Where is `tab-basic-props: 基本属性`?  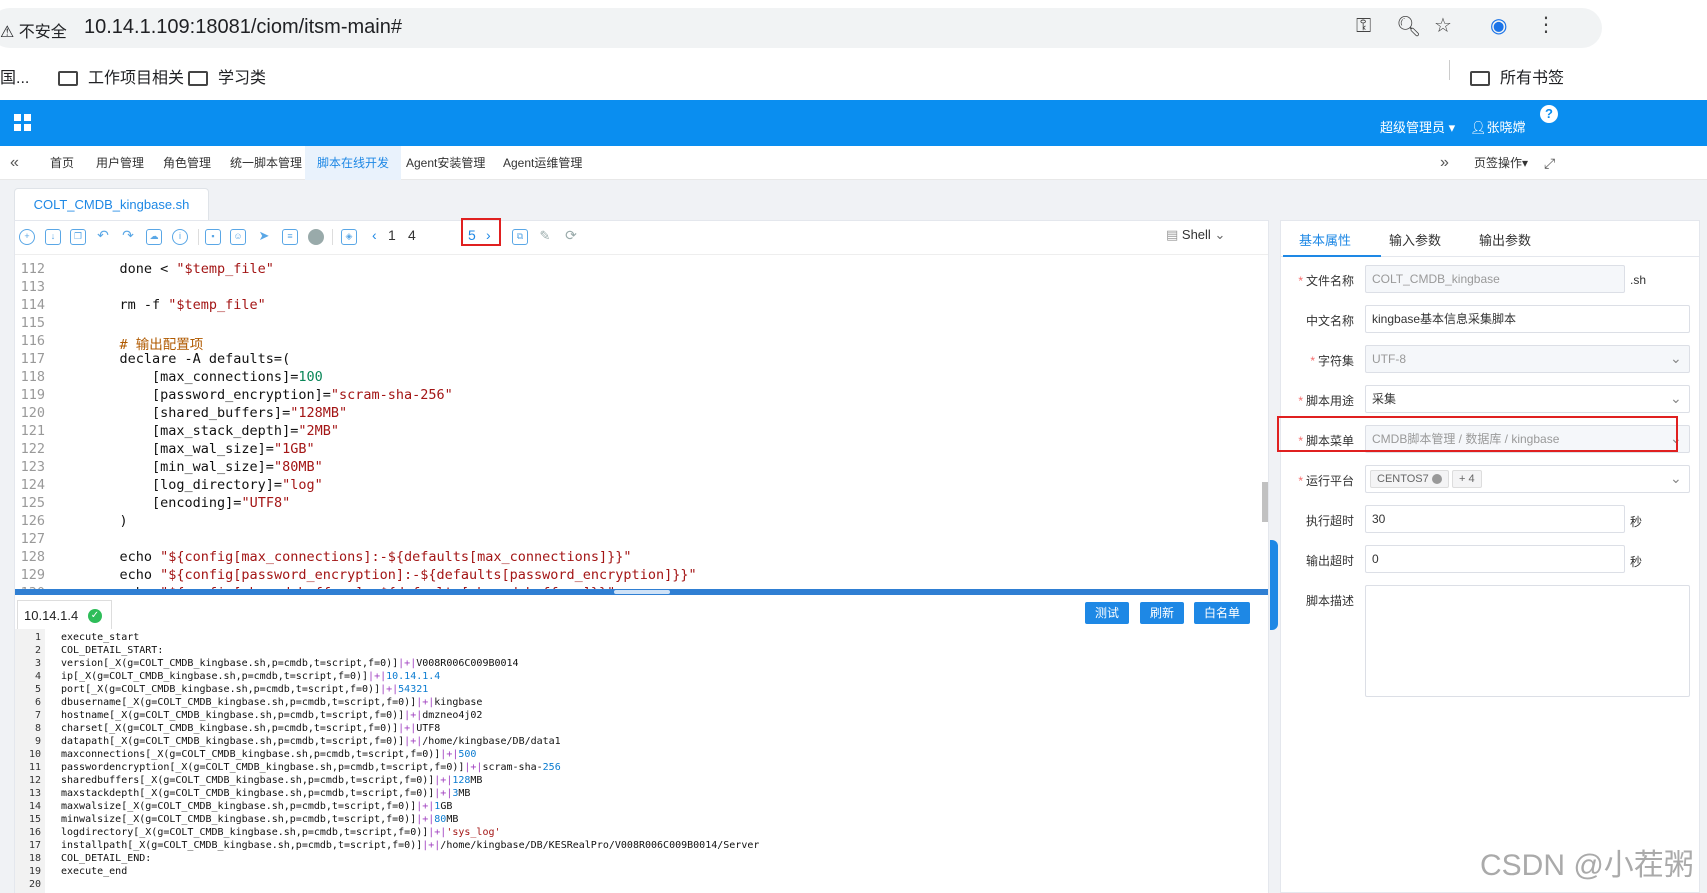
tab-basic-props: 基本属性 is located at coordinates (1325, 239).